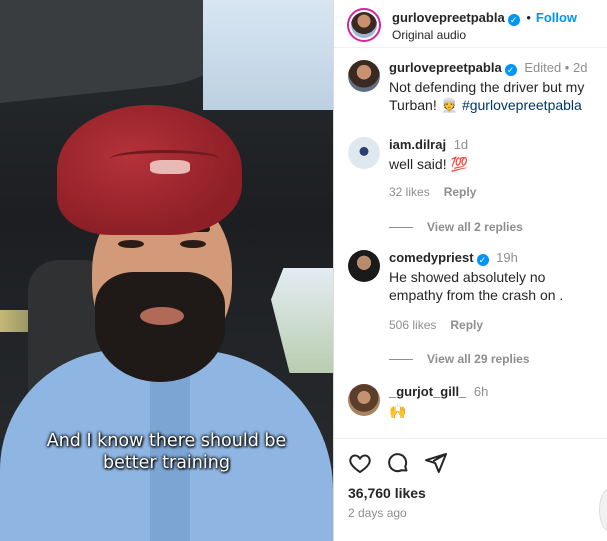 The width and height of the screenshot is (607, 541). What do you see at coordinates (431, 257) in the screenshot?
I see `comment-username: comedypriest` at bounding box center [431, 257].